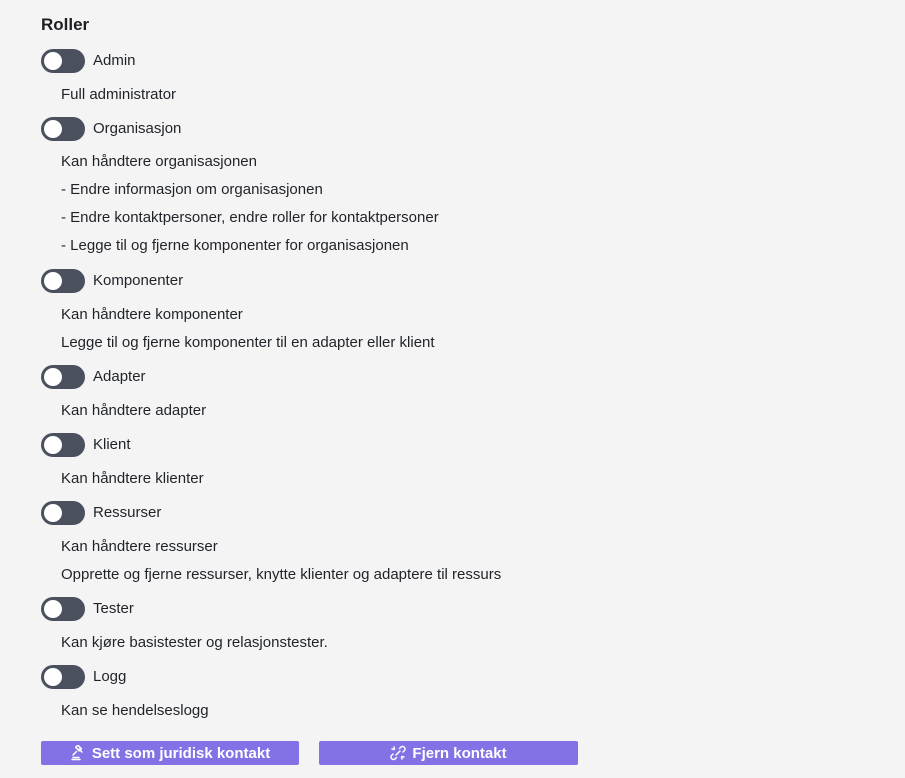  I want to click on role-label-admin: Admin, so click(114, 60).